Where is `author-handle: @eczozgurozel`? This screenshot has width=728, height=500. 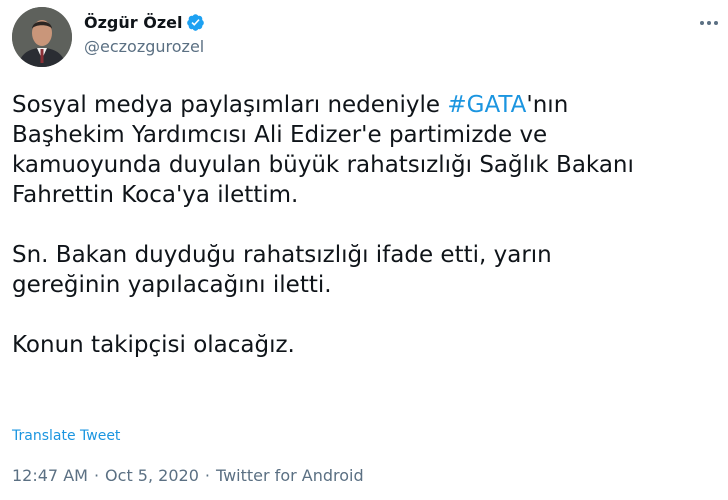 author-handle: @eczozgurozel is located at coordinates (144, 46).